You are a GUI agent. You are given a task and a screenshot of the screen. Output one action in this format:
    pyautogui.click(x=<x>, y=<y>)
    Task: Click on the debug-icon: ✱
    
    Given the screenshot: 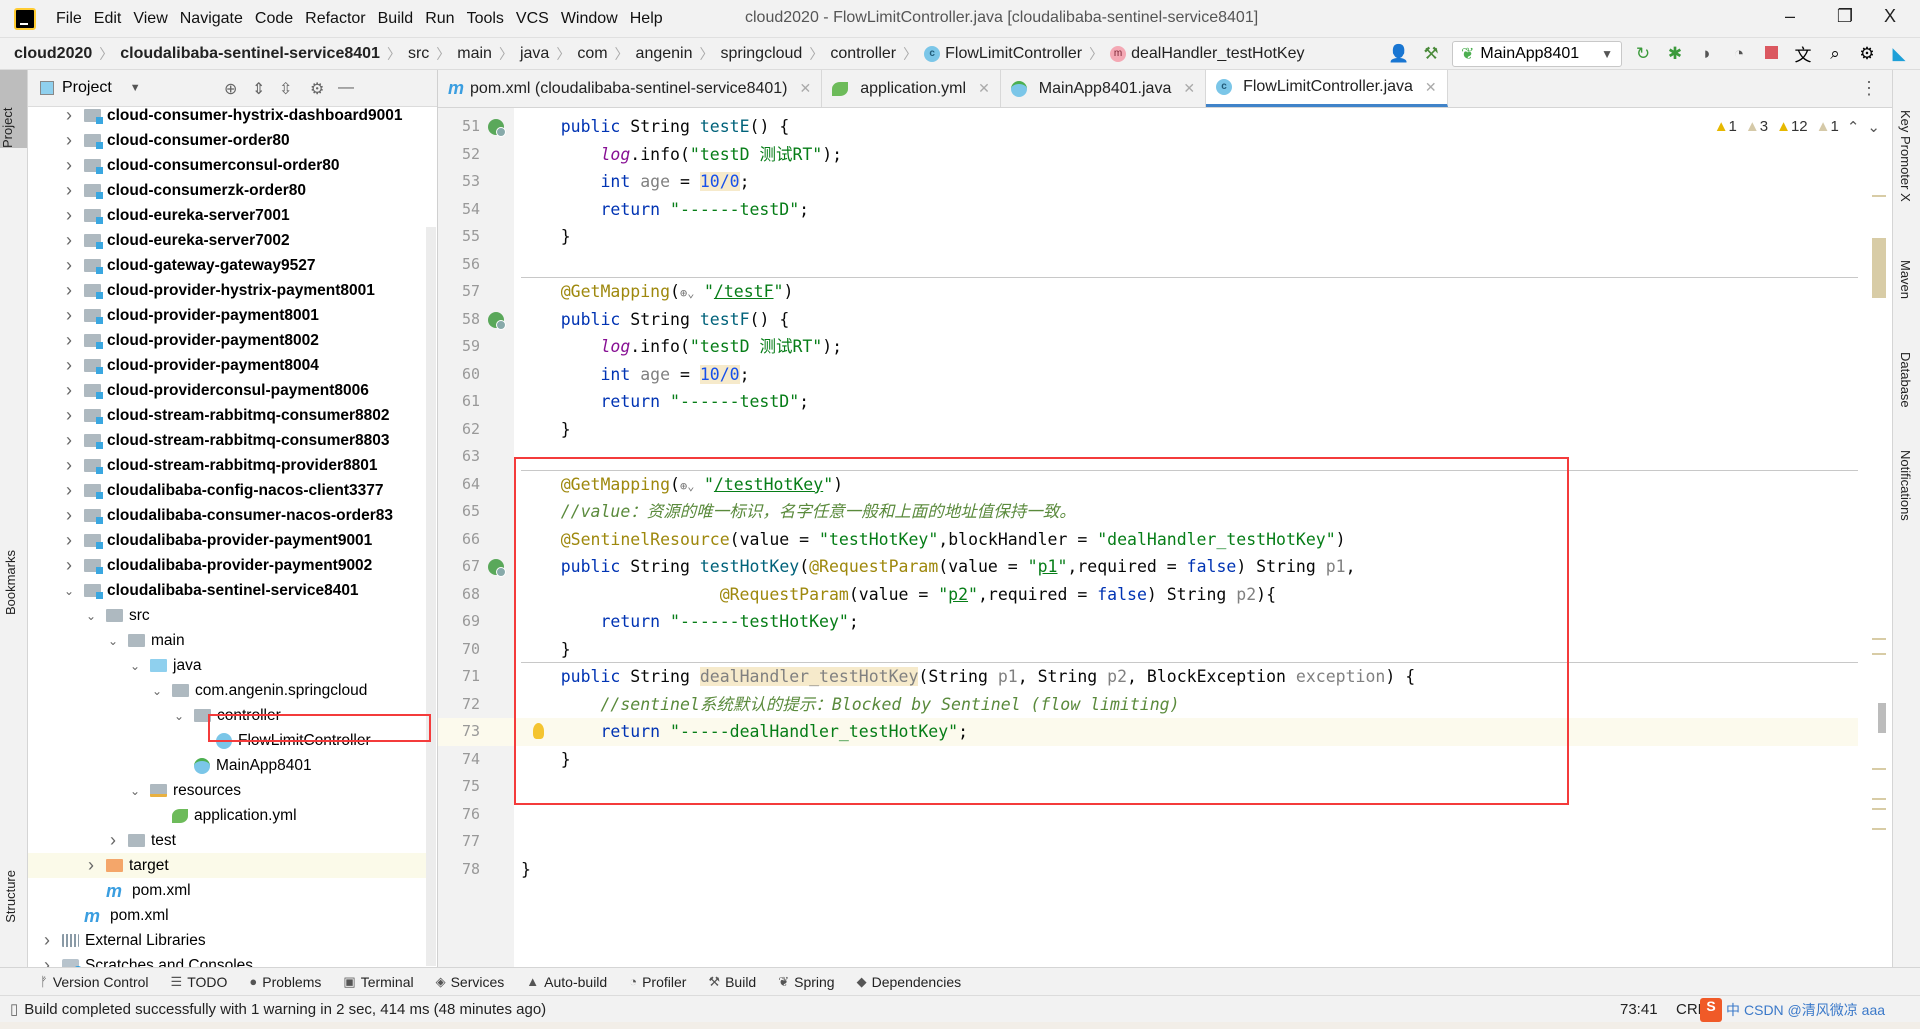 What is the action you would take?
    pyautogui.click(x=1675, y=54)
    